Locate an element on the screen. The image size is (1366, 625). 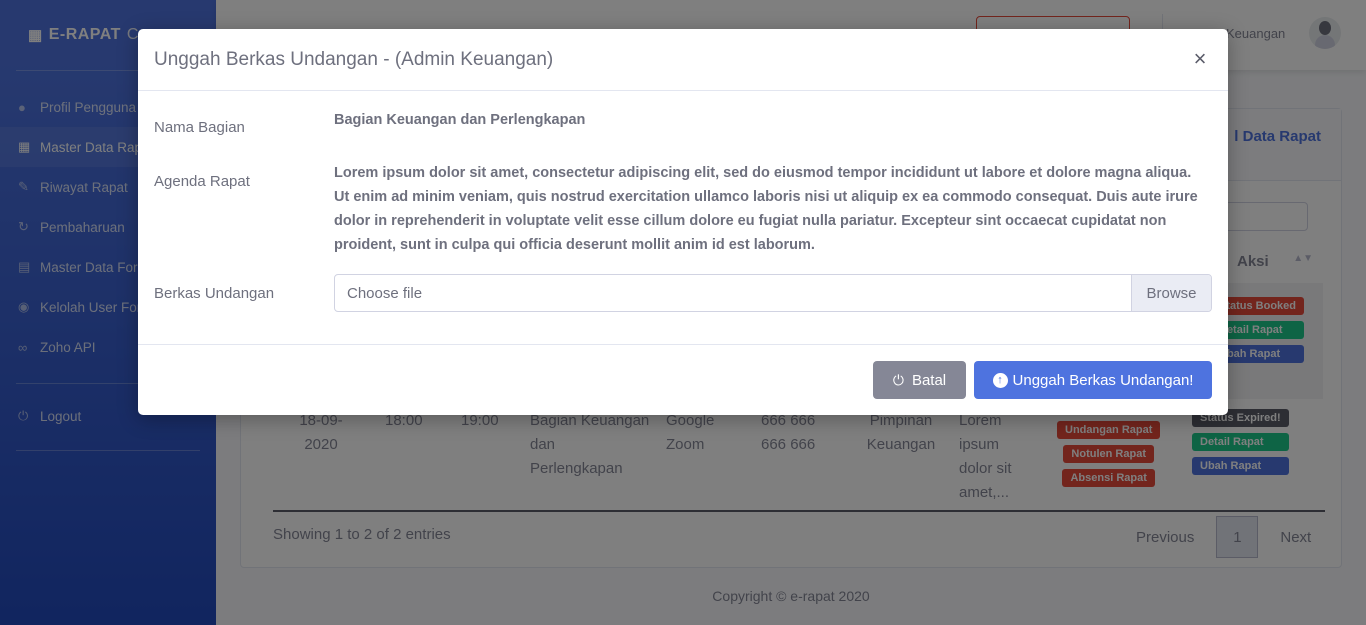
cancel-button: ⏻ Batal is located at coordinates (919, 380).